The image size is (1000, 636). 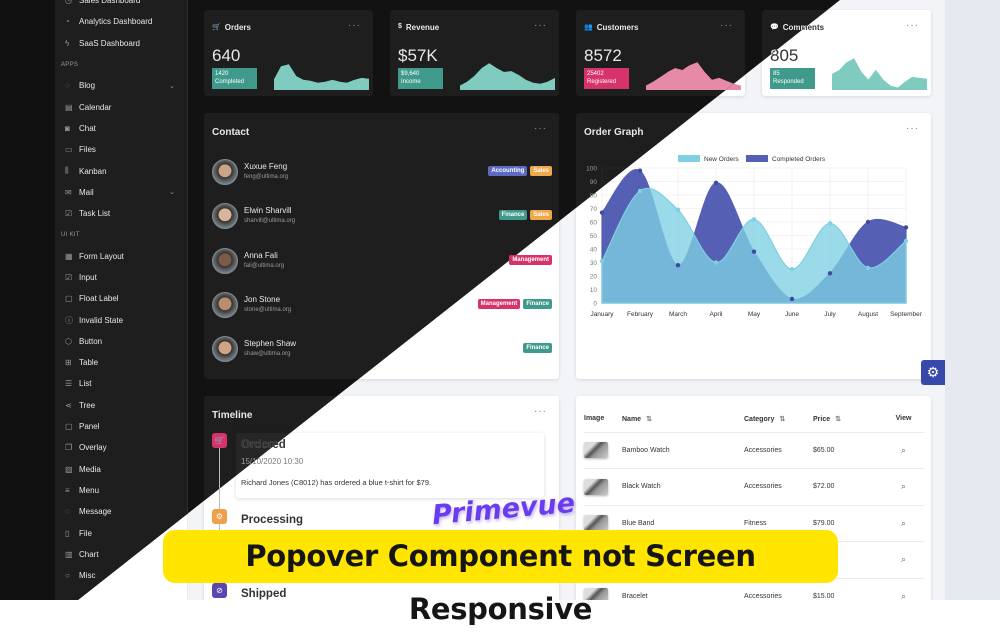 What do you see at coordinates (121, 405) in the screenshot?
I see `sidebar-item-tree: ⋖ Tree` at bounding box center [121, 405].